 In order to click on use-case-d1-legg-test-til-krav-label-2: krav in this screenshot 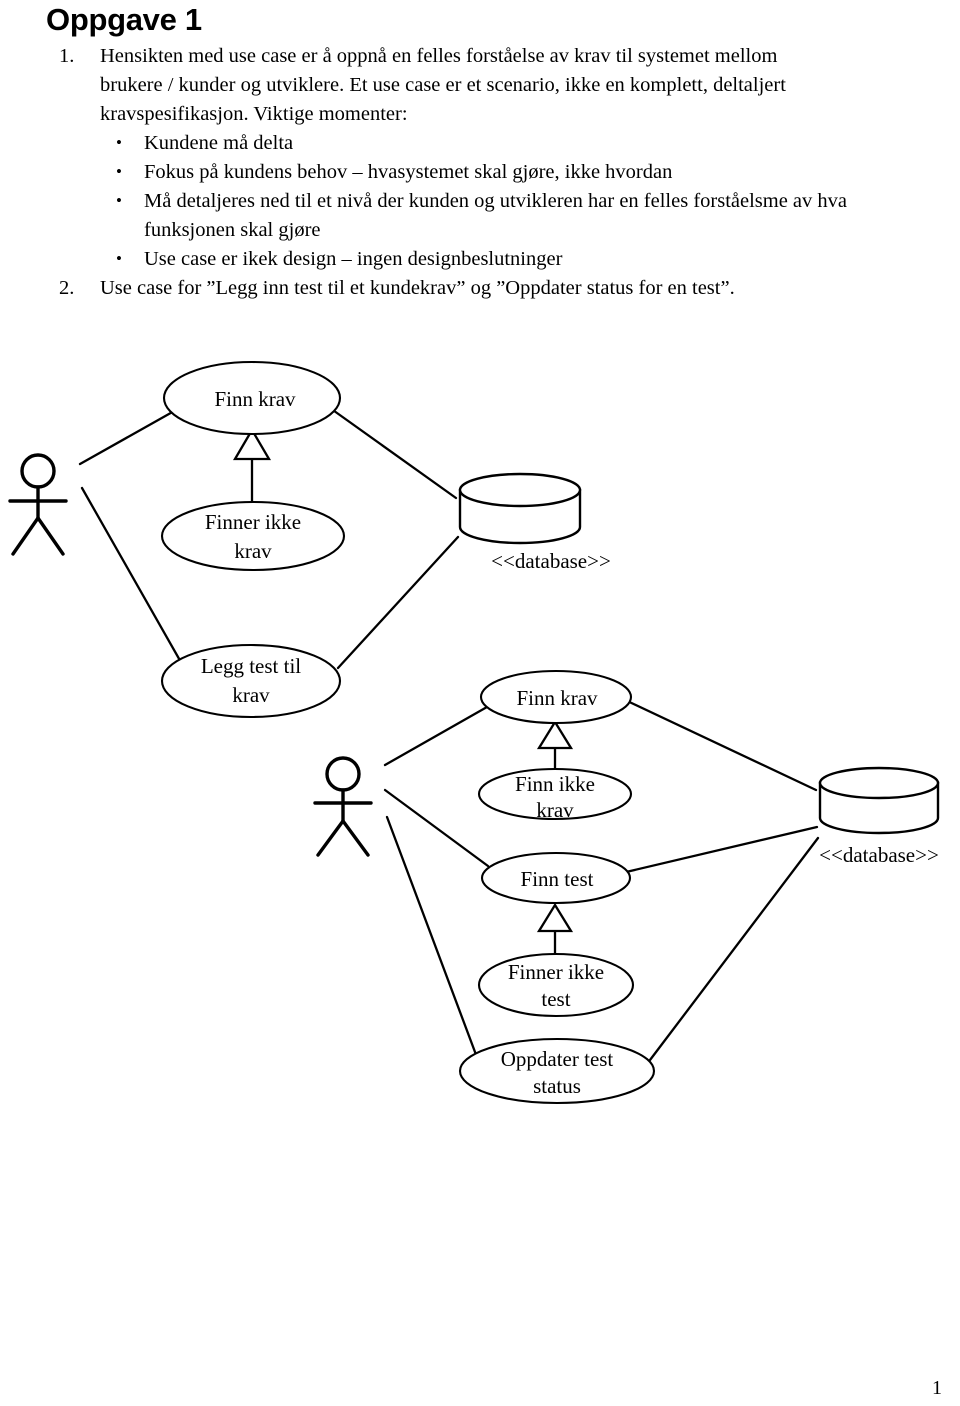, I will do `click(251, 695)`.